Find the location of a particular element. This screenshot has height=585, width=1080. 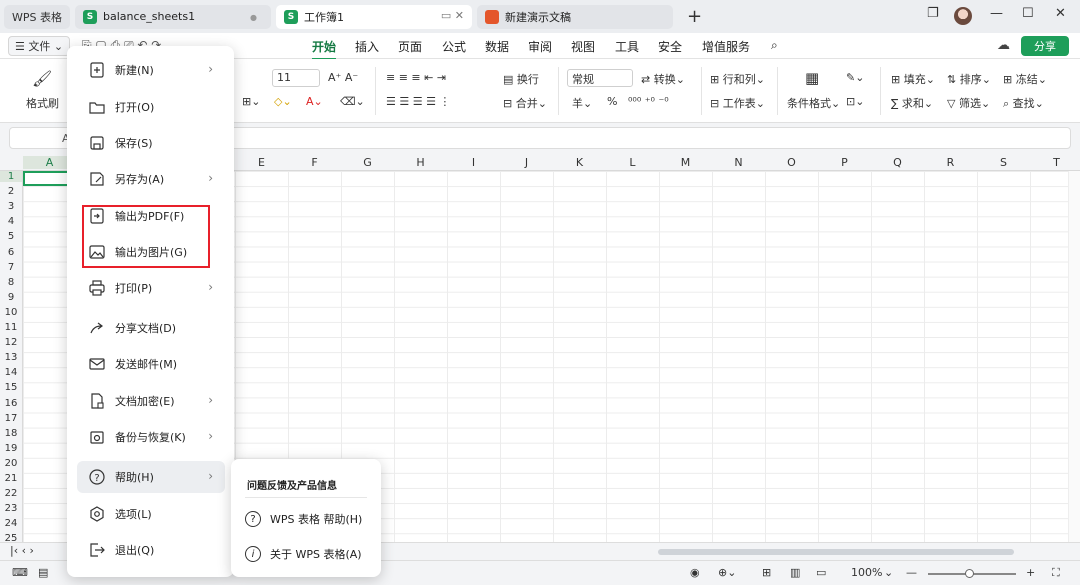

fill-button: ⊞ 填充⌄ is located at coordinates (913, 79).